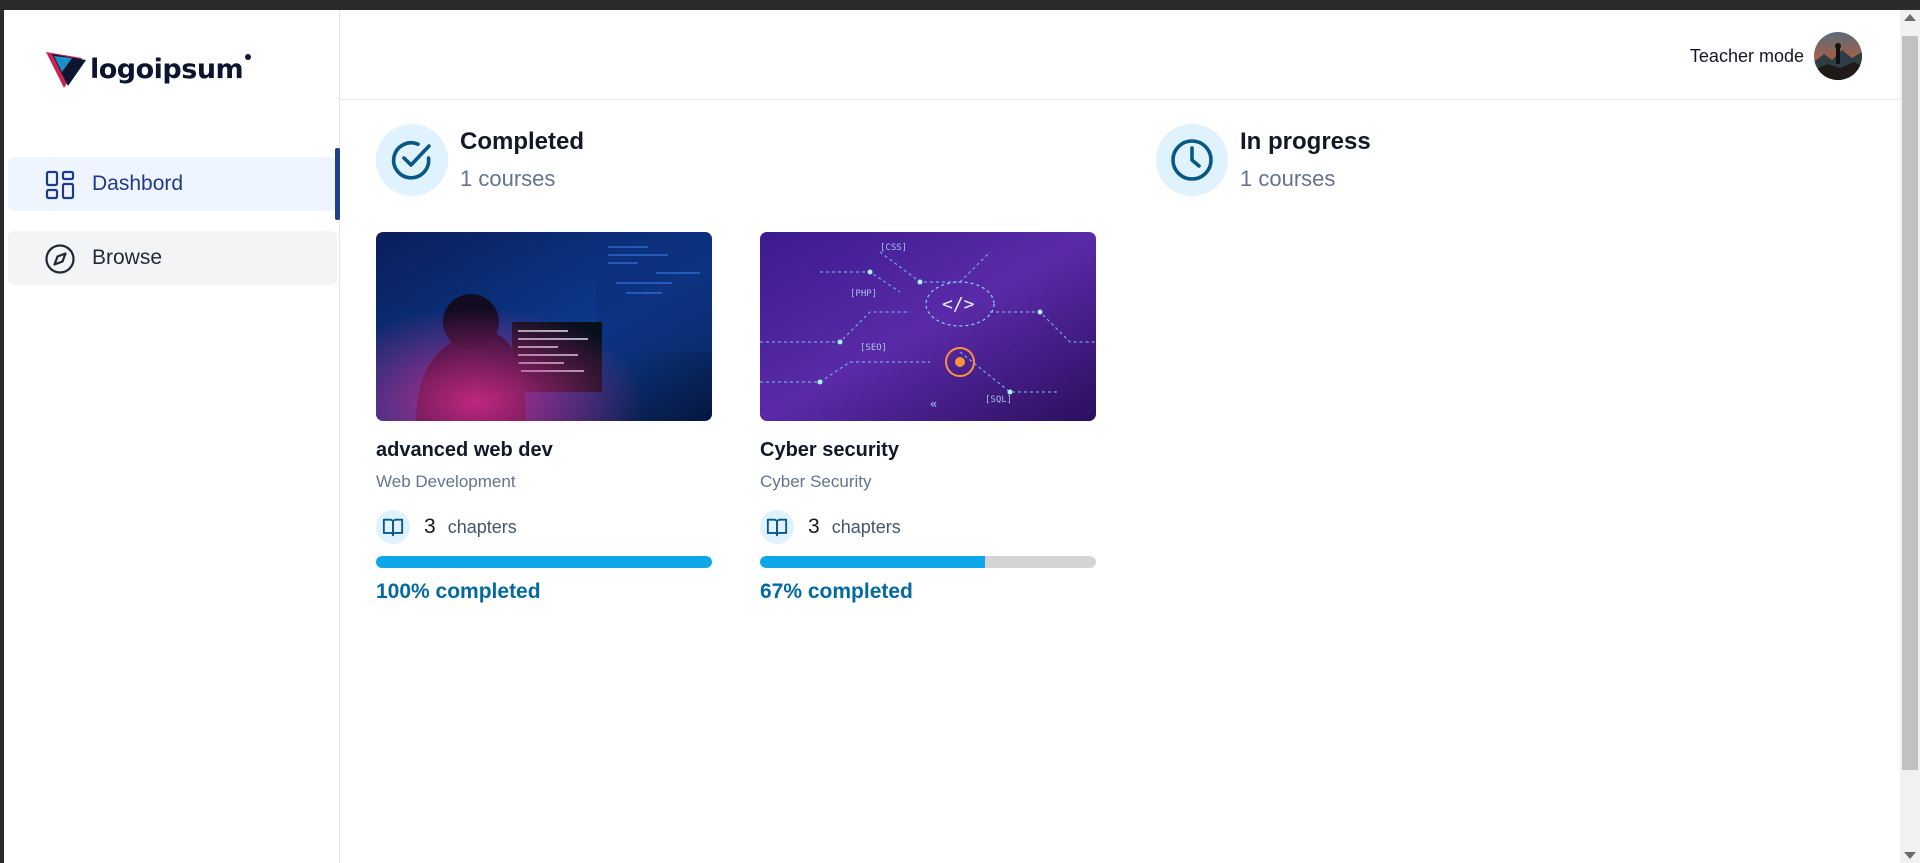  What do you see at coordinates (1305, 141) in the screenshot?
I see `summary-title: In progress` at bounding box center [1305, 141].